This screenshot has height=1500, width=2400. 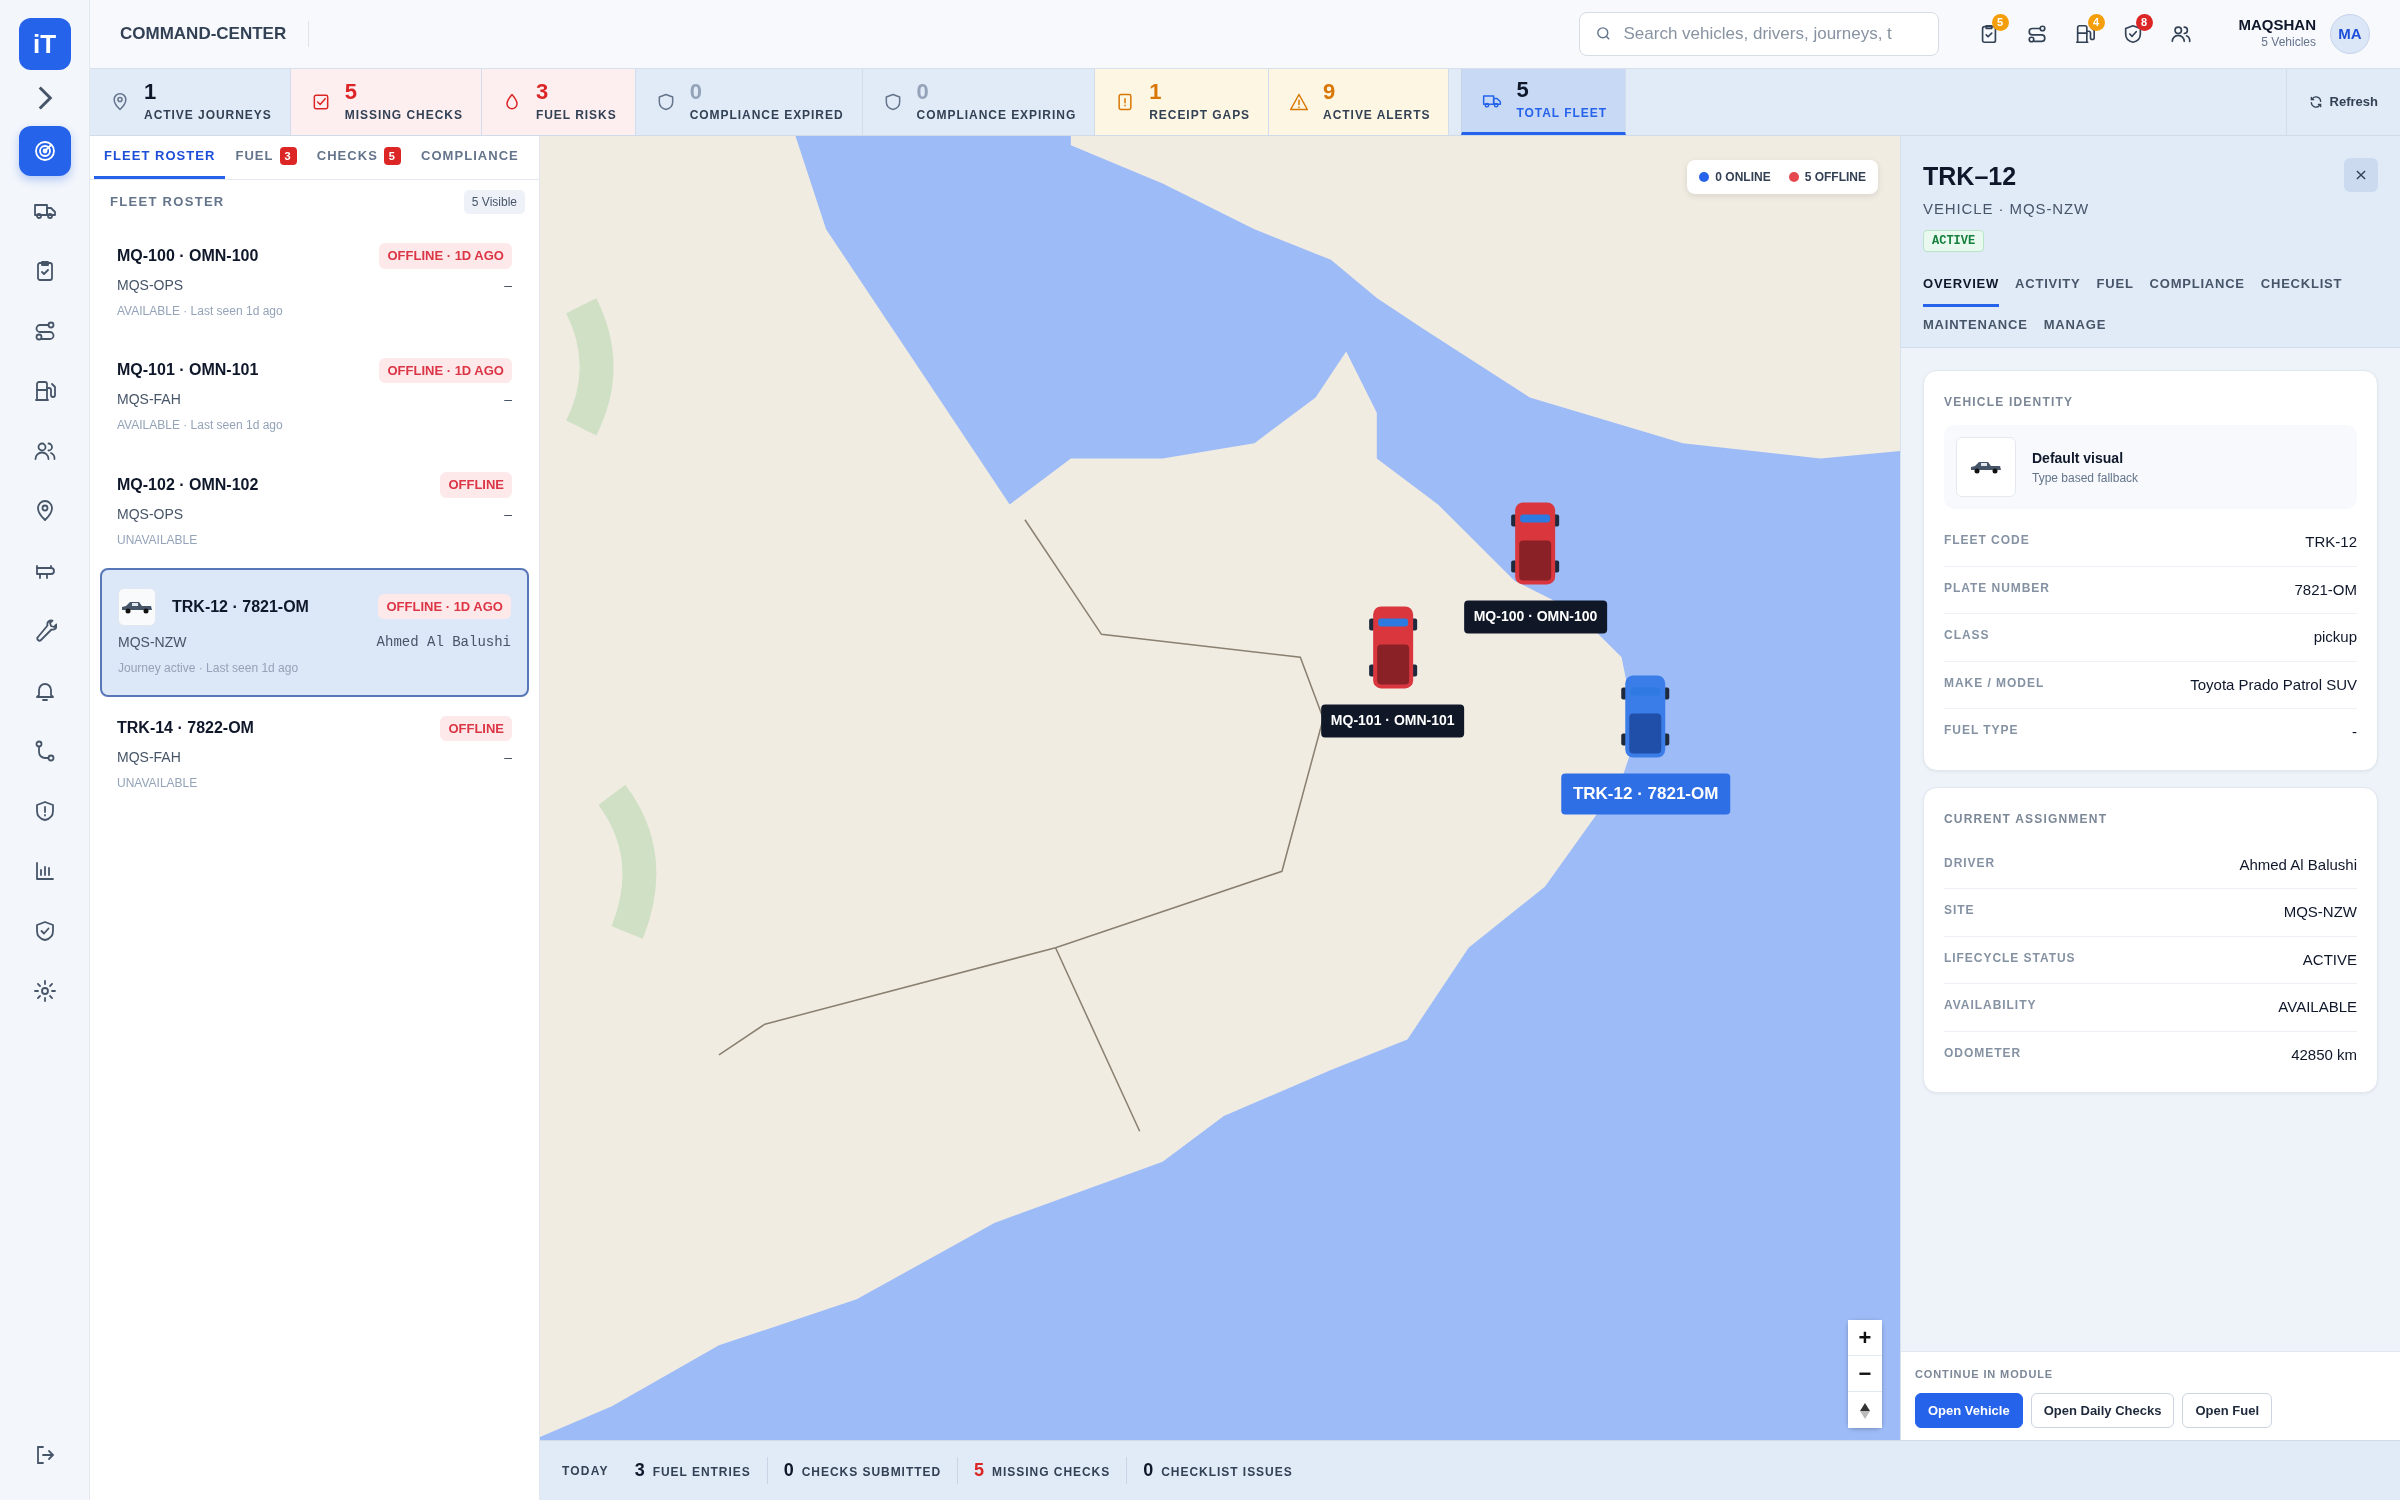 I want to click on stat-value: 3, so click(x=639, y=1470).